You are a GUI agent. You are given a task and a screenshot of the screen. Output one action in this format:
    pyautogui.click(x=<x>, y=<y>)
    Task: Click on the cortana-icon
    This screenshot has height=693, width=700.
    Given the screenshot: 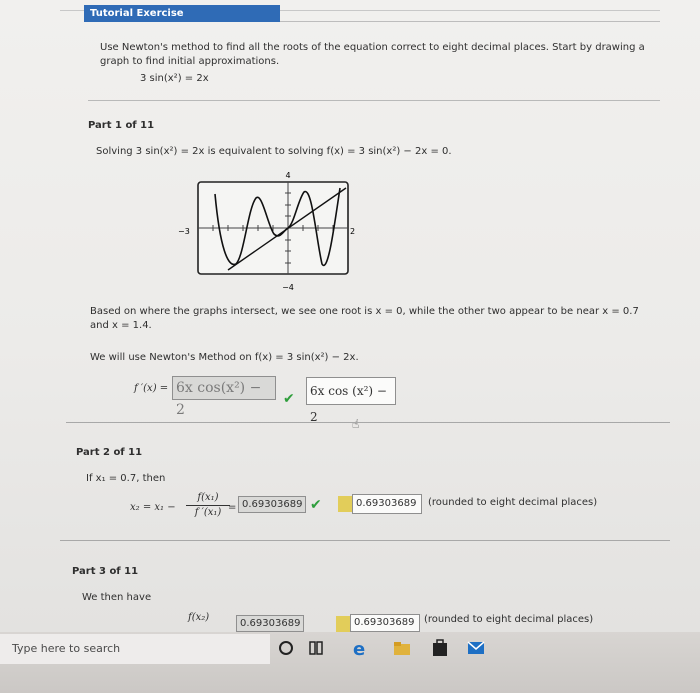 What is the action you would take?
    pyautogui.click(x=286, y=648)
    